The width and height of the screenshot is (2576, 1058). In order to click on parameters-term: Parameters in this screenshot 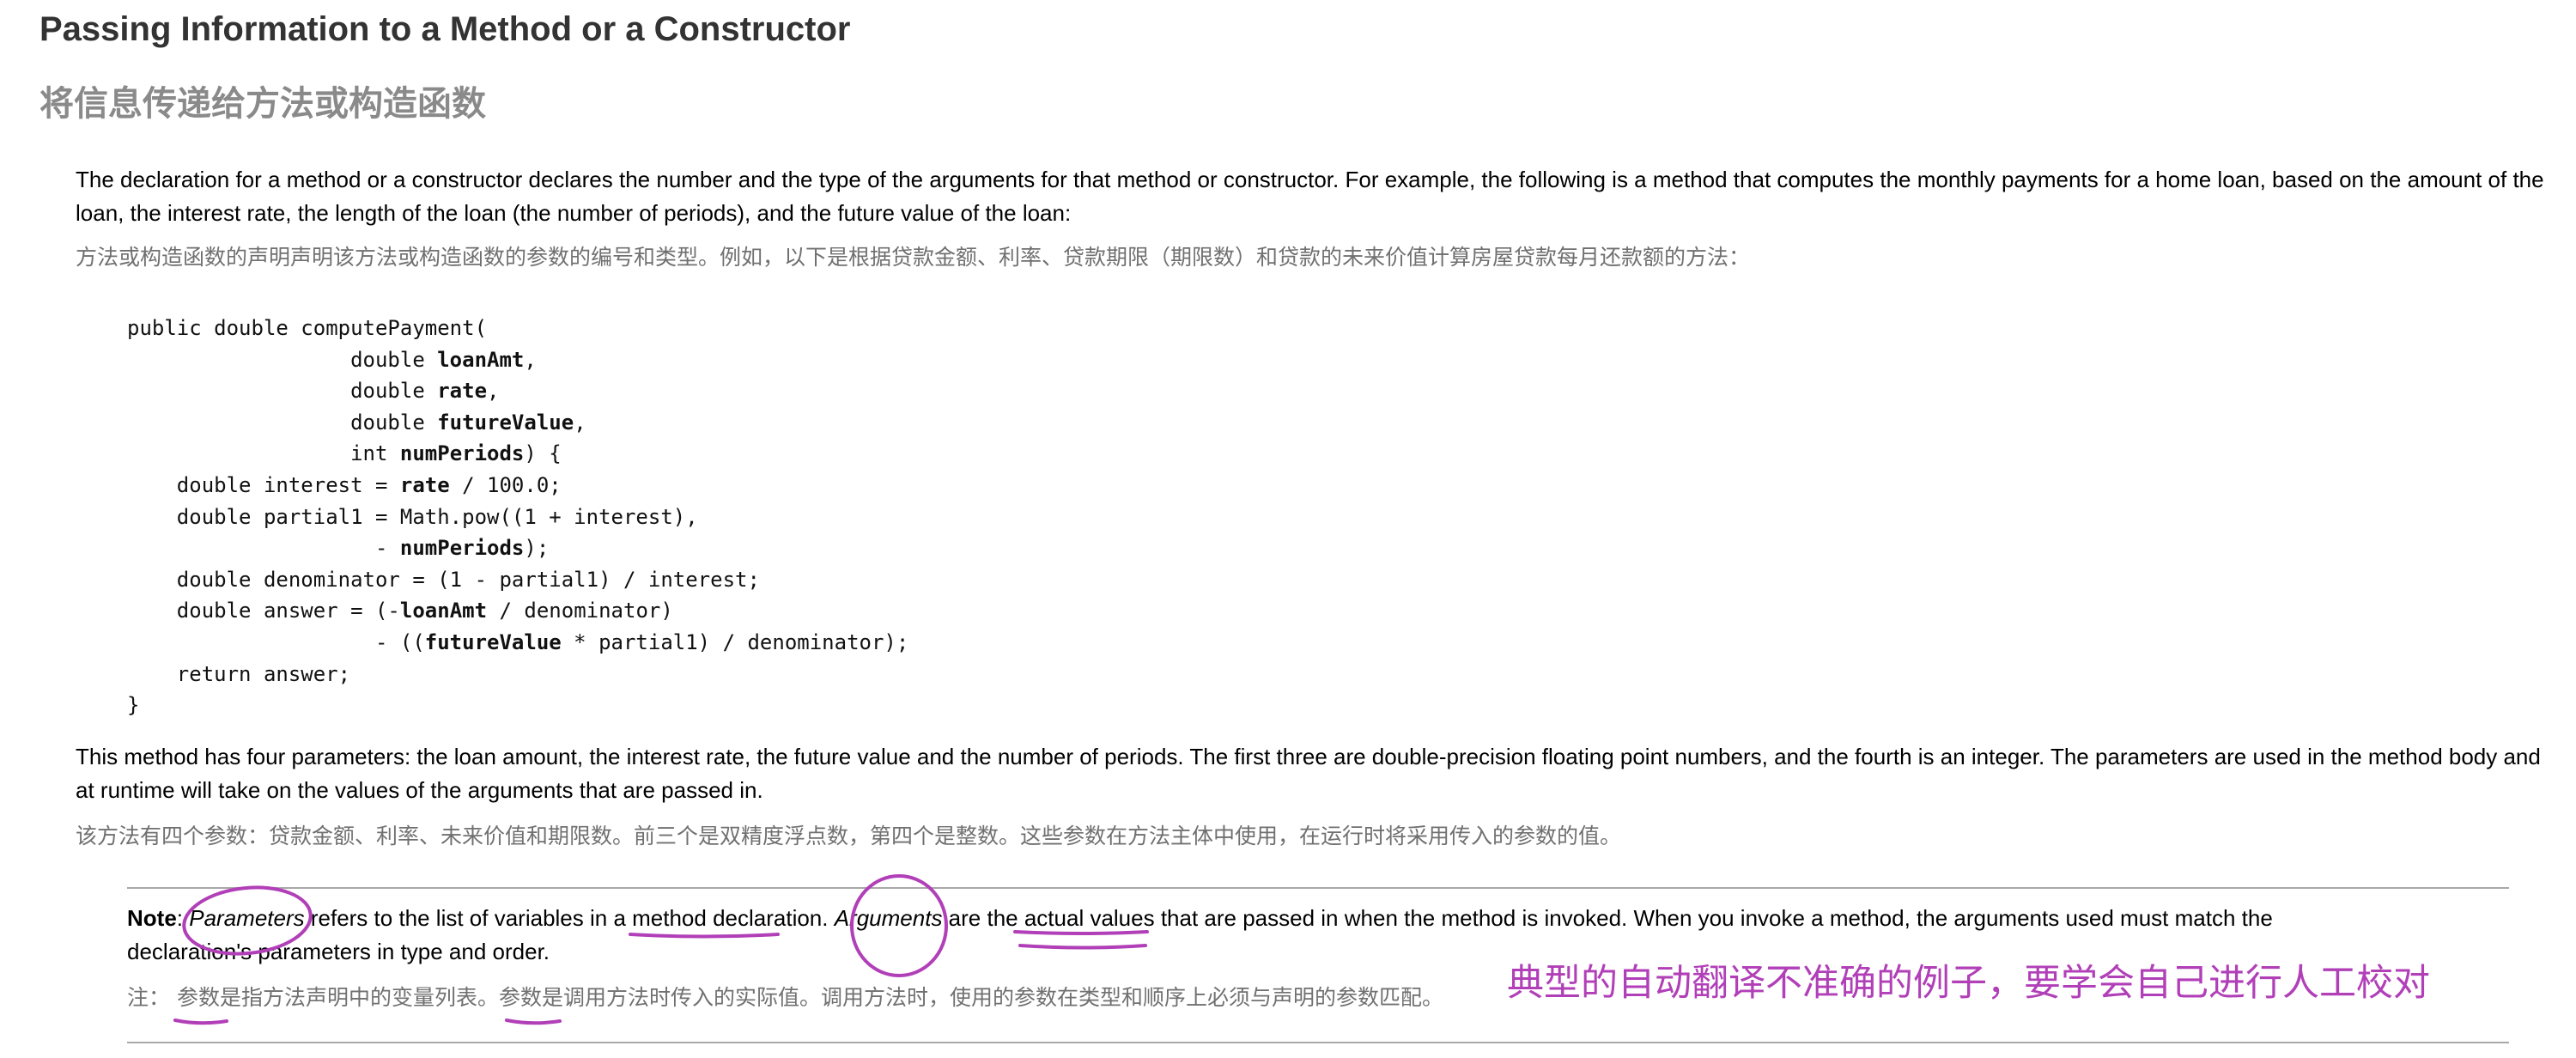, I will do `click(247, 918)`.